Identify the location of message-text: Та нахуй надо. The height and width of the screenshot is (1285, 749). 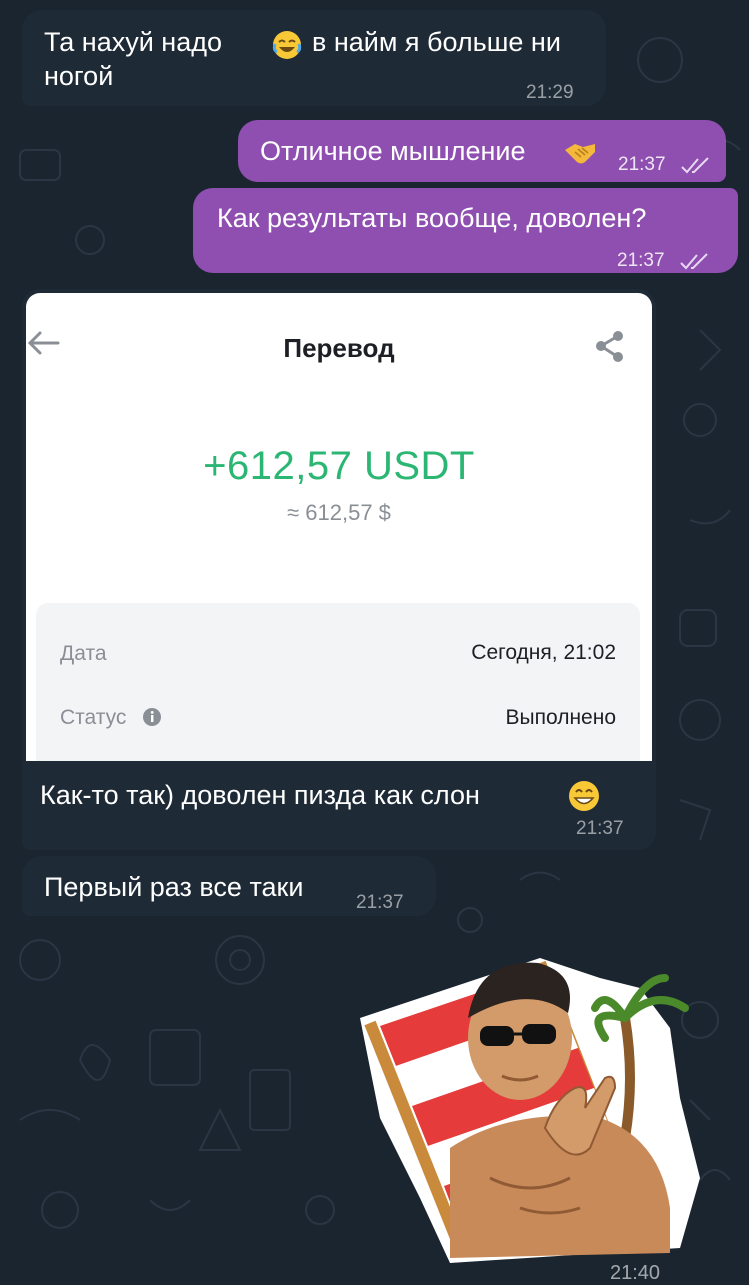
(133, 42).